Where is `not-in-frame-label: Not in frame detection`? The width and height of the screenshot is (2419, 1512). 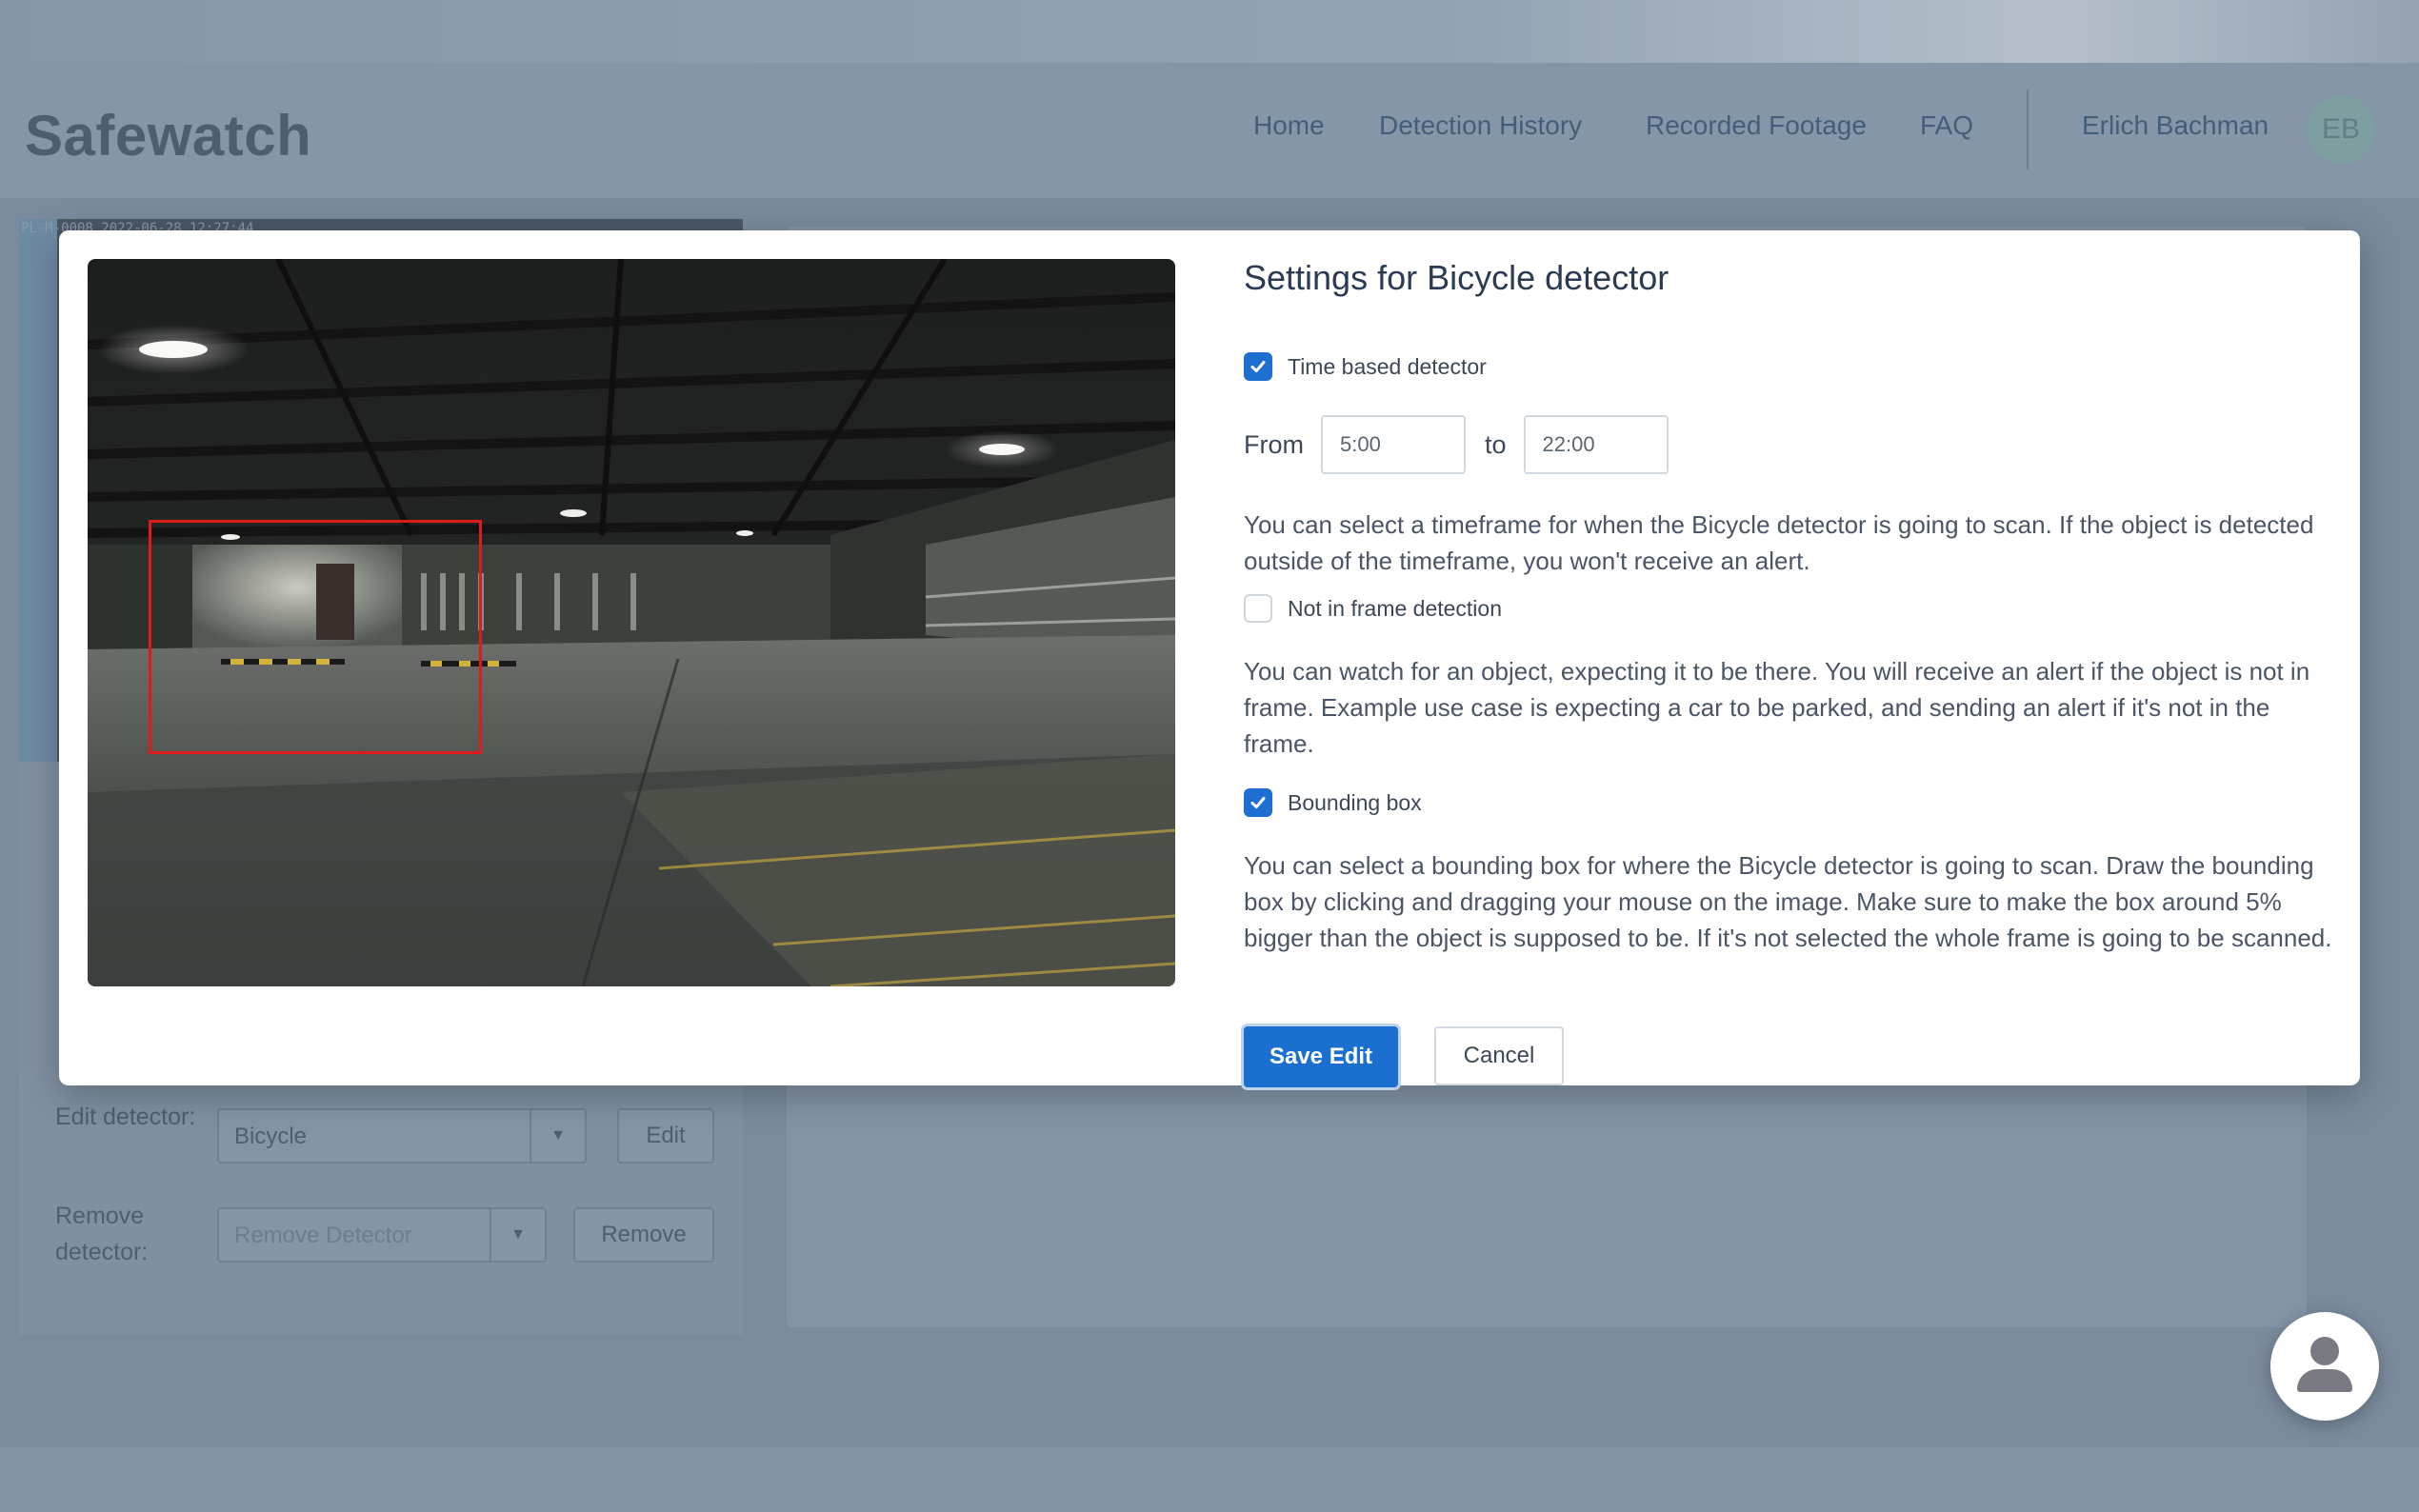 not-in-frame-label: Not in frame detection is located at coordinates (1395, 608).